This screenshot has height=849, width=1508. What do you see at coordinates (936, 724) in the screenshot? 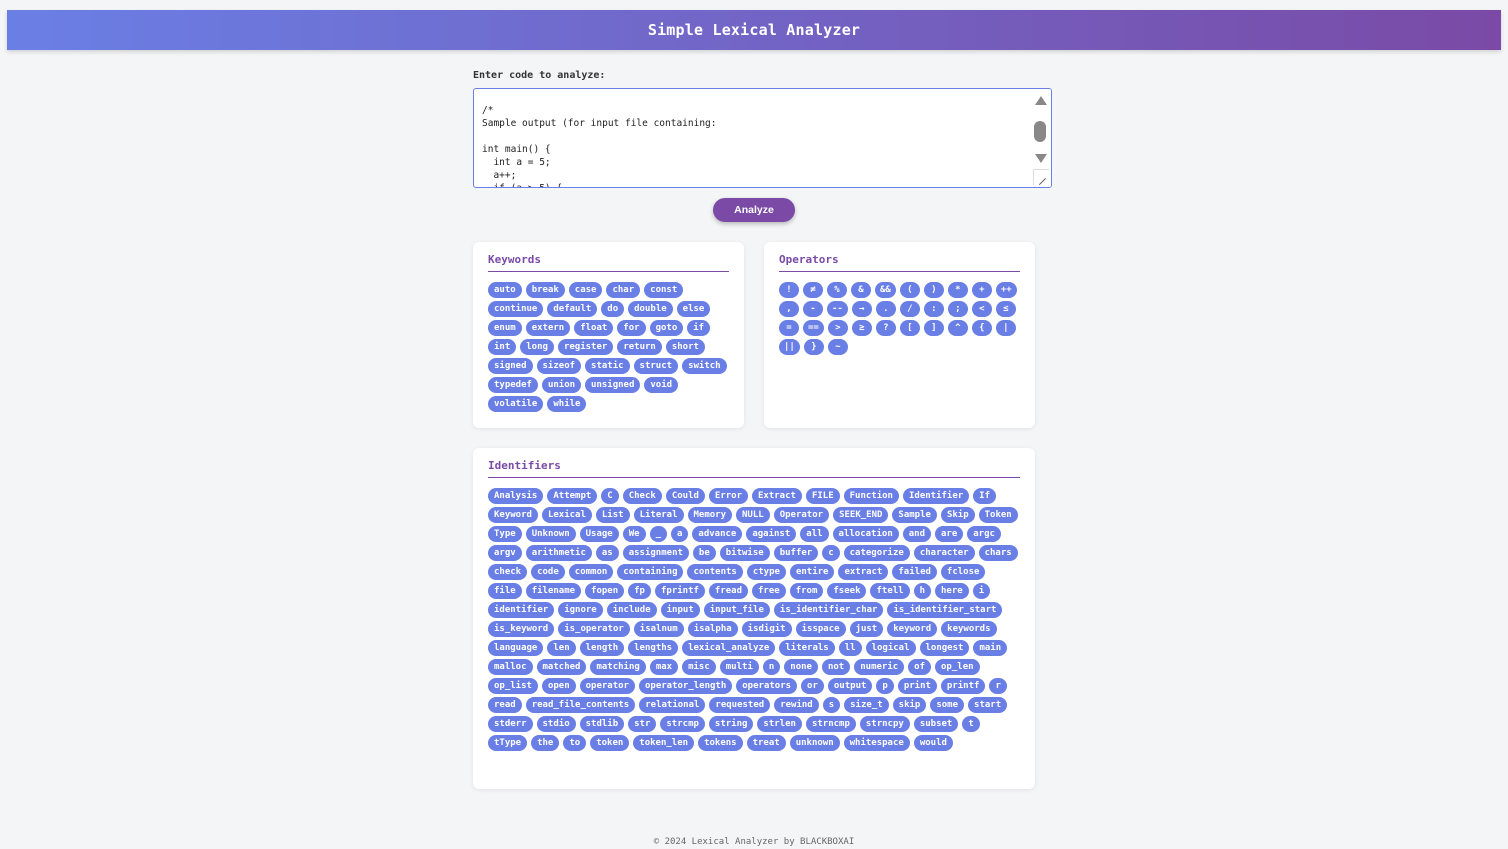
I see `identifier-token: subset` at bounding box center [936, 724].